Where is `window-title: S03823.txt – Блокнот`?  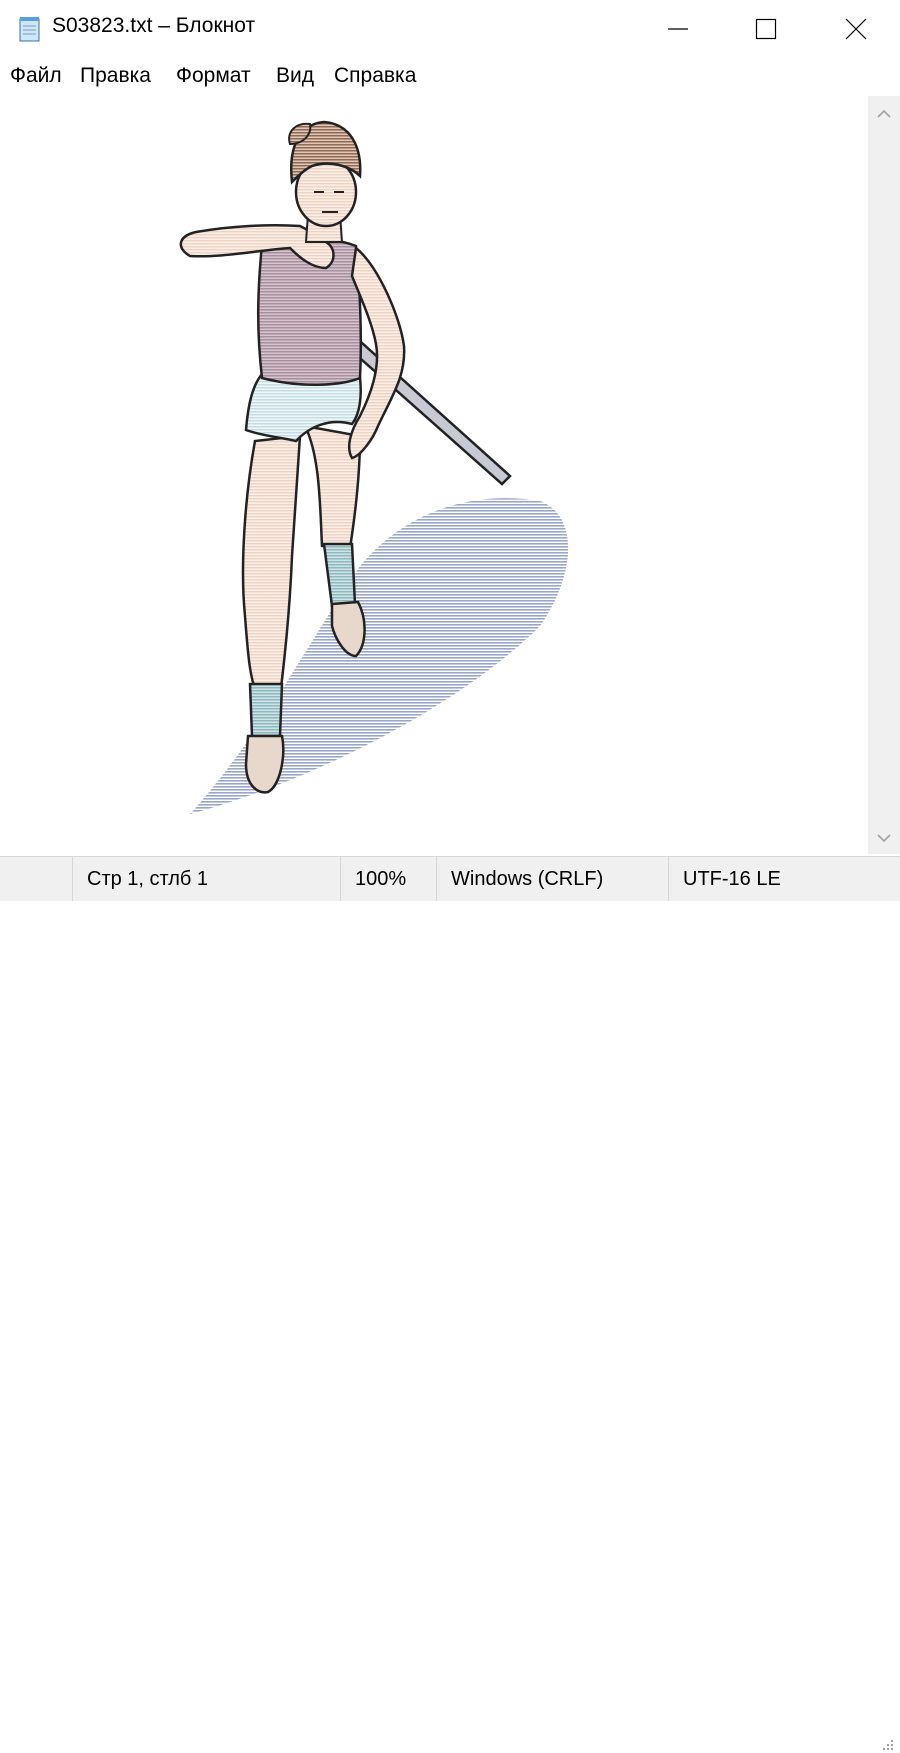
window-title: S03823.txt – Блокнот is located at coordinates (154, 25).